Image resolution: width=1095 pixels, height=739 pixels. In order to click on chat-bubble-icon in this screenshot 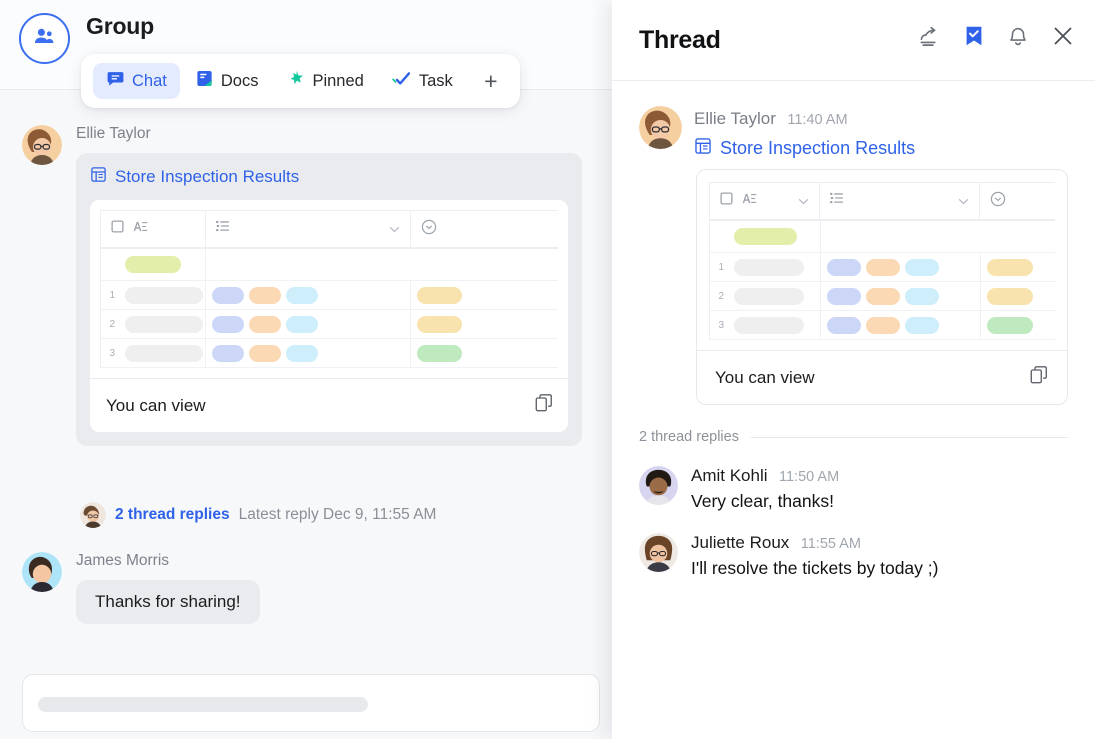, I will do `click(115, 81)`.